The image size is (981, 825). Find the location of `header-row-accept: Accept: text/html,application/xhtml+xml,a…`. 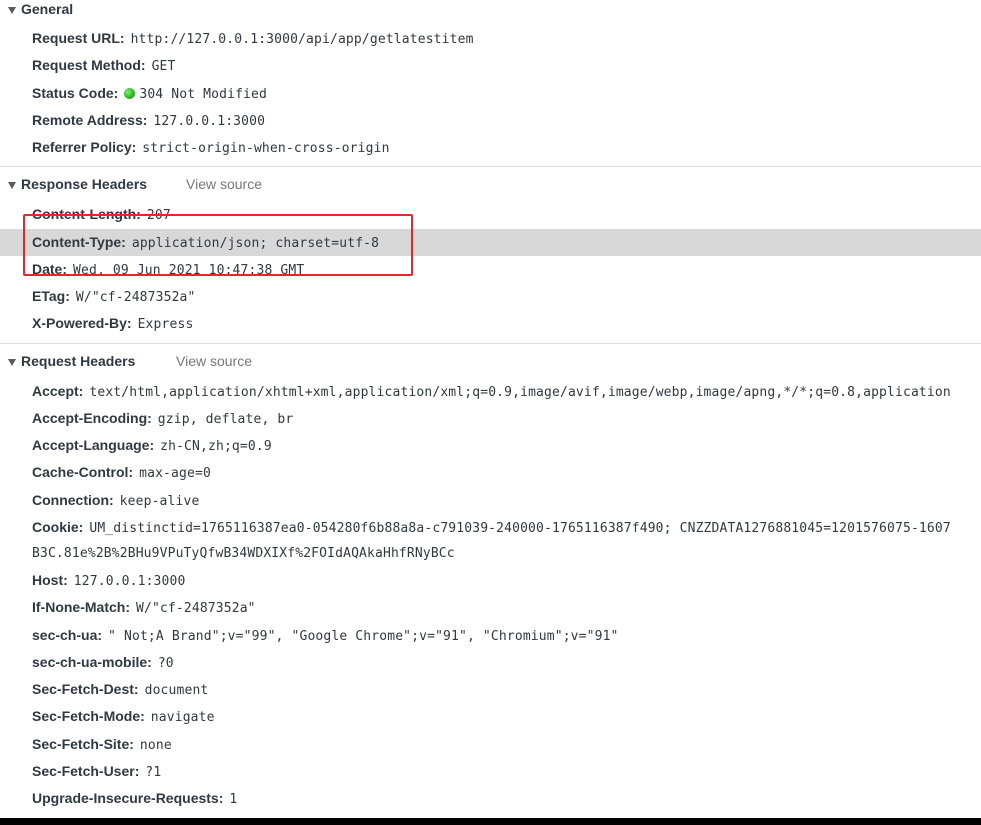

header-row-accept: Accept: text/html,application/xhtml+xml,a… is located at coordinates (490, 391).